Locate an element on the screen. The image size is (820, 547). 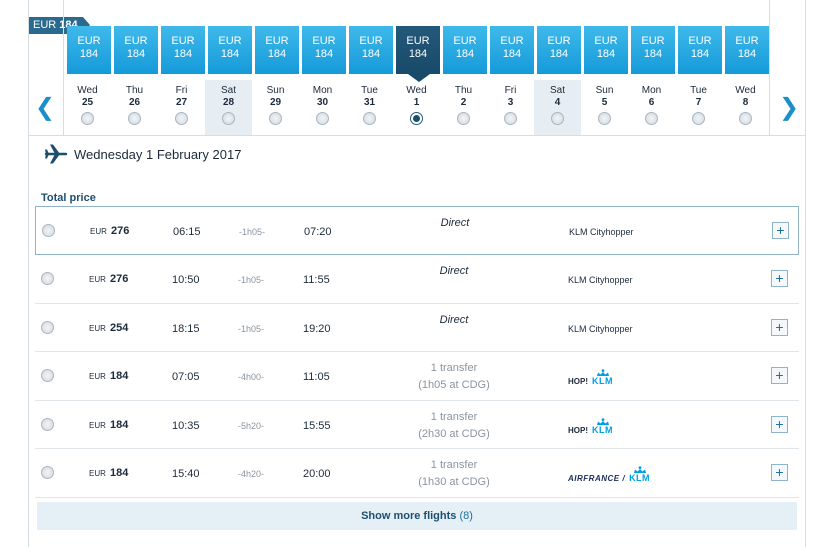
calendar-day: EUR 184 Thu 2 is located at coordinates (463, 67).